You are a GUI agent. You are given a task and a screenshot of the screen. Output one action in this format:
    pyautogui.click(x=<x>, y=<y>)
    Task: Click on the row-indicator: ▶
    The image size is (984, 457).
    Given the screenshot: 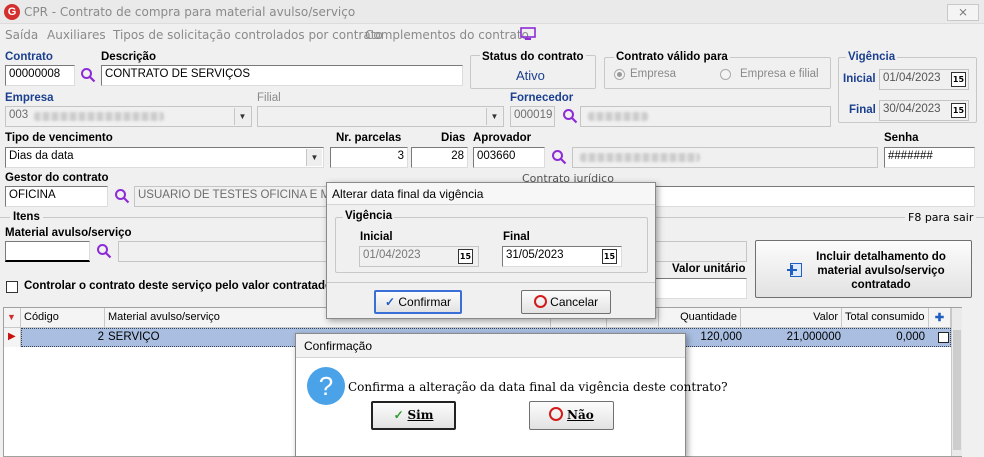 What is the action you would take?
    pyautogui.click(x=12, y=337)
    